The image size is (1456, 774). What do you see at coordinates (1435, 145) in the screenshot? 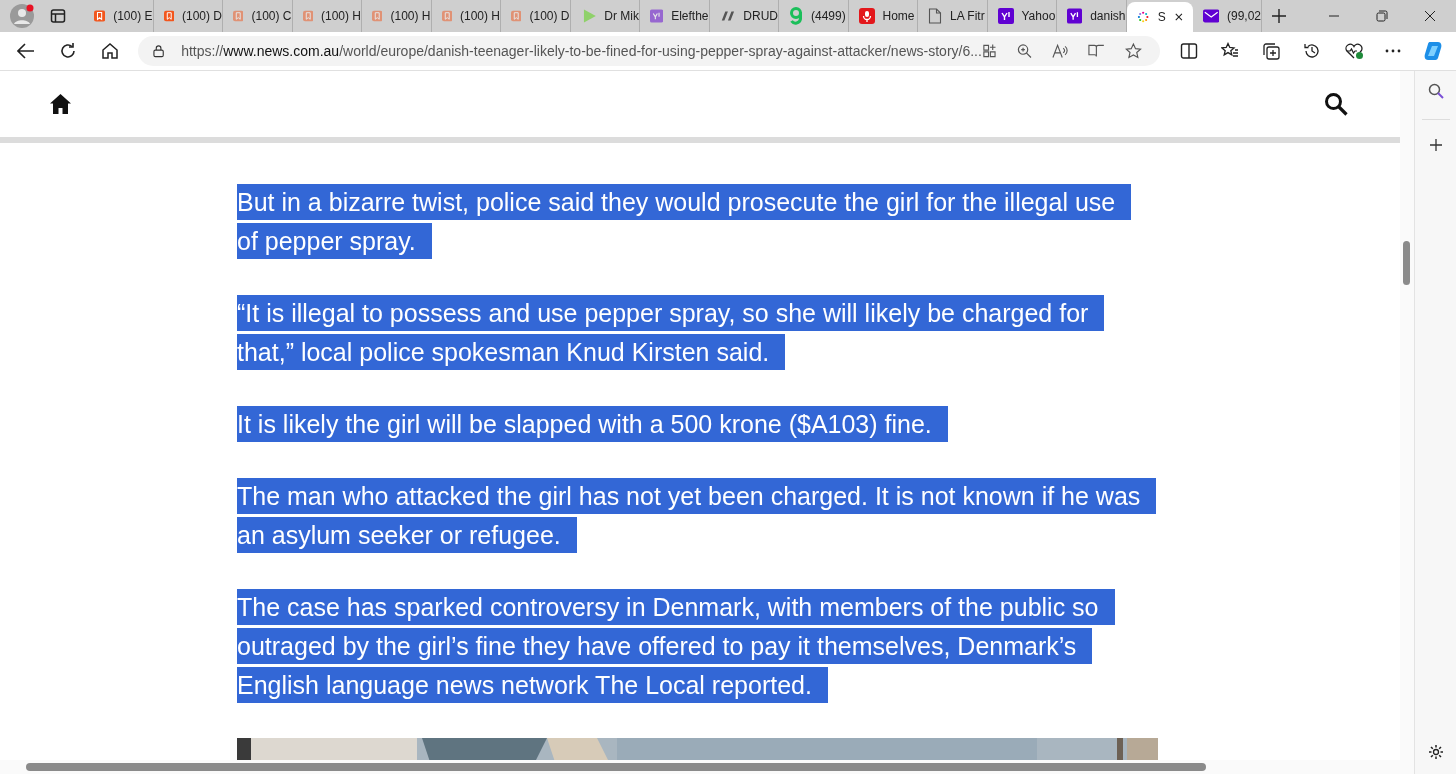
I see `add-icon` at bounding box center [1435, 145].